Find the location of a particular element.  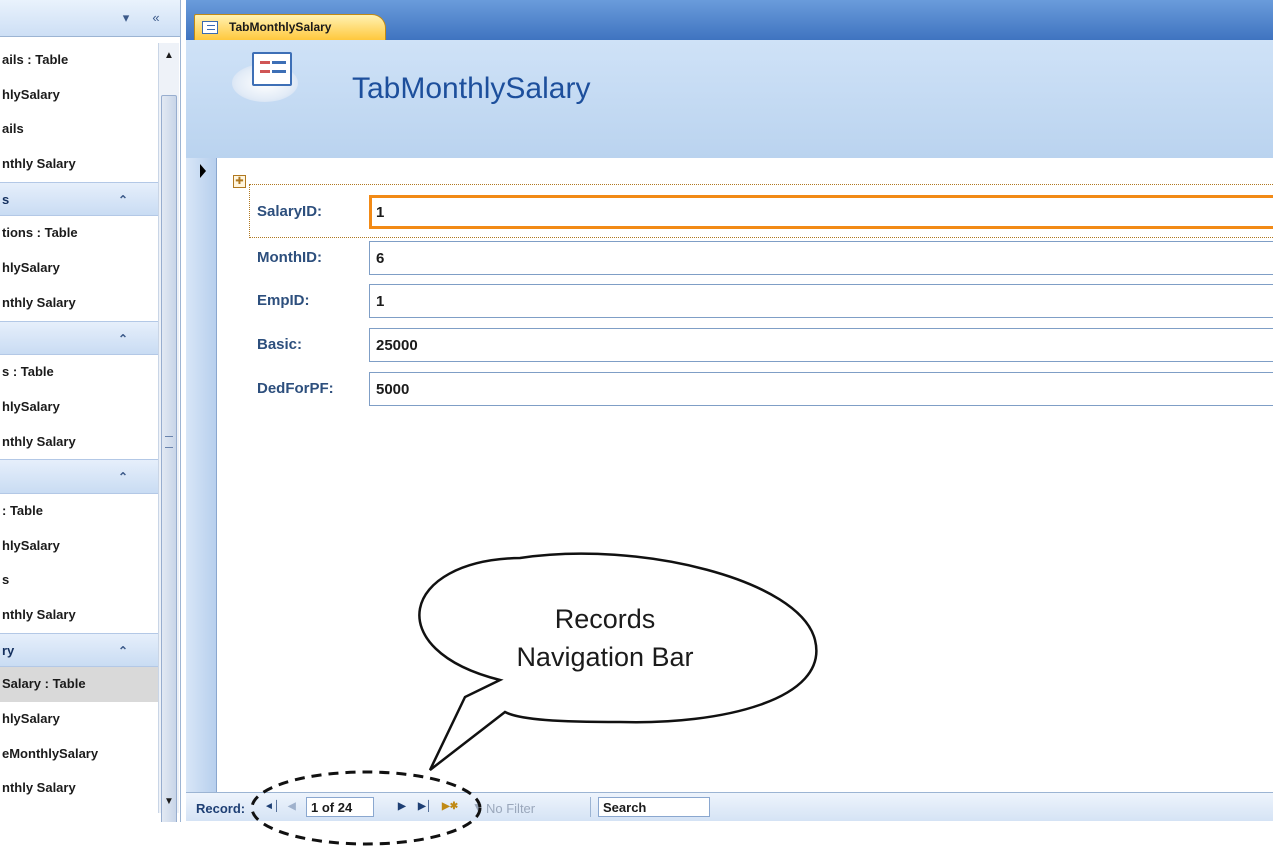

dedforpf-field: 5000 is located at coordinates (821, 389).